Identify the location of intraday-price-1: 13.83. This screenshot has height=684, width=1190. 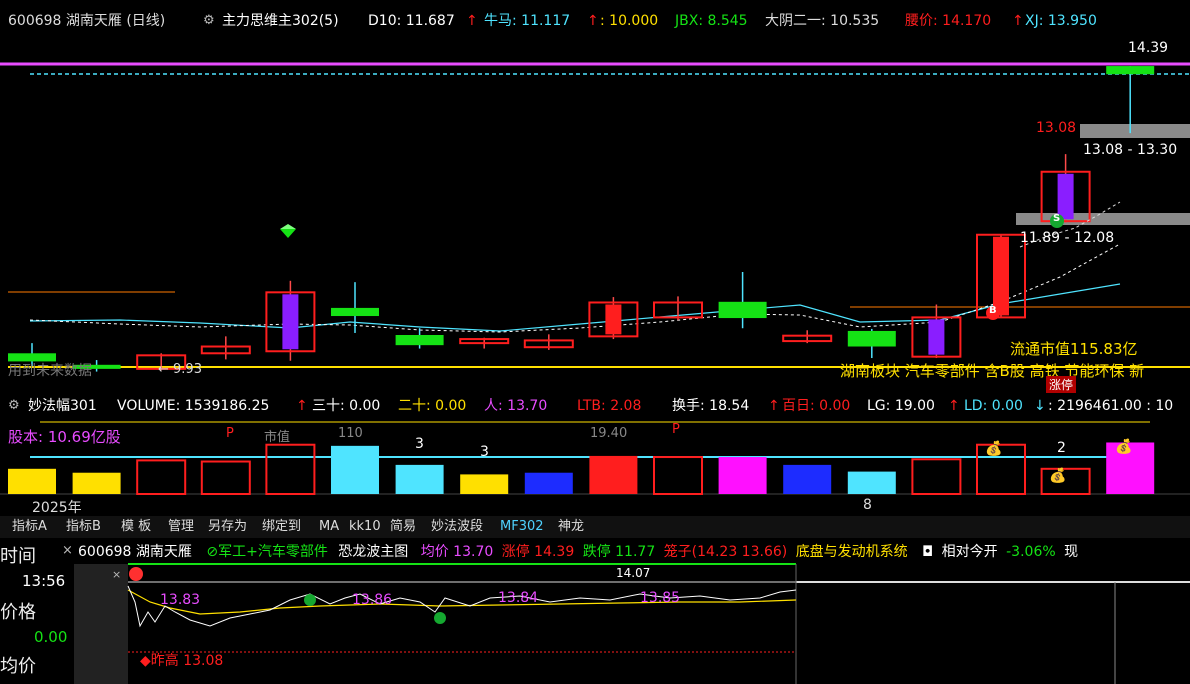
(180, 600).